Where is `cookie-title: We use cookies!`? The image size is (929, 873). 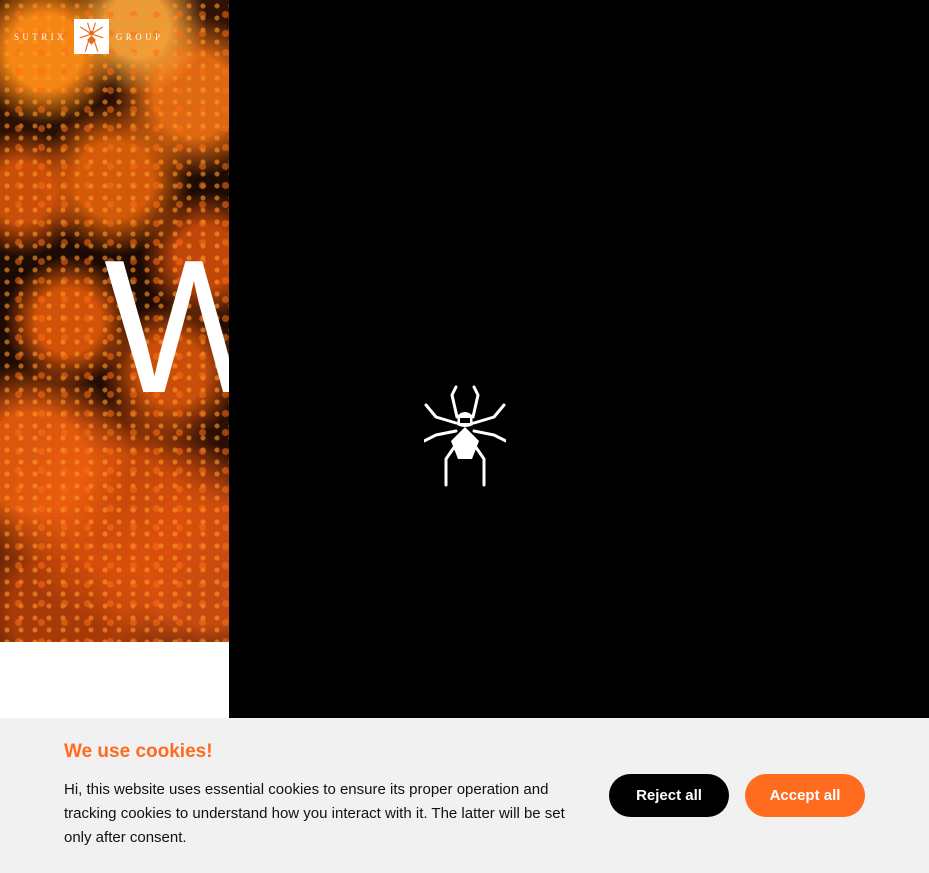
cookie-title: We use cookies! is located at coordinates (138, 751).